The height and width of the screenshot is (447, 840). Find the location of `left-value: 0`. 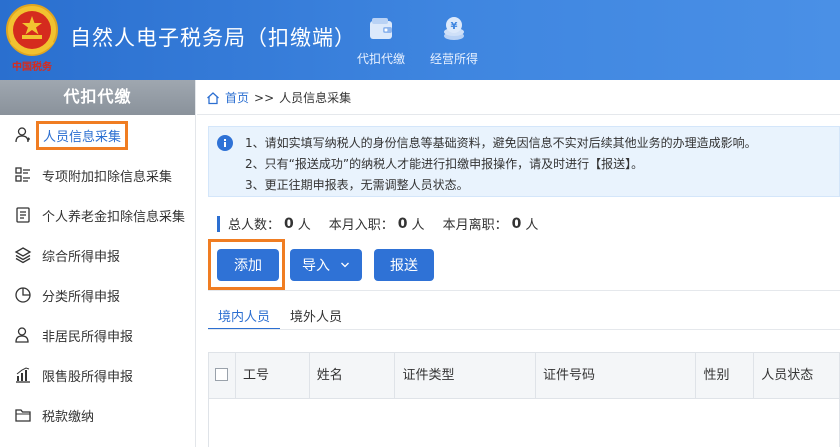

left-value: 0 is located at coordinates (516, 223).